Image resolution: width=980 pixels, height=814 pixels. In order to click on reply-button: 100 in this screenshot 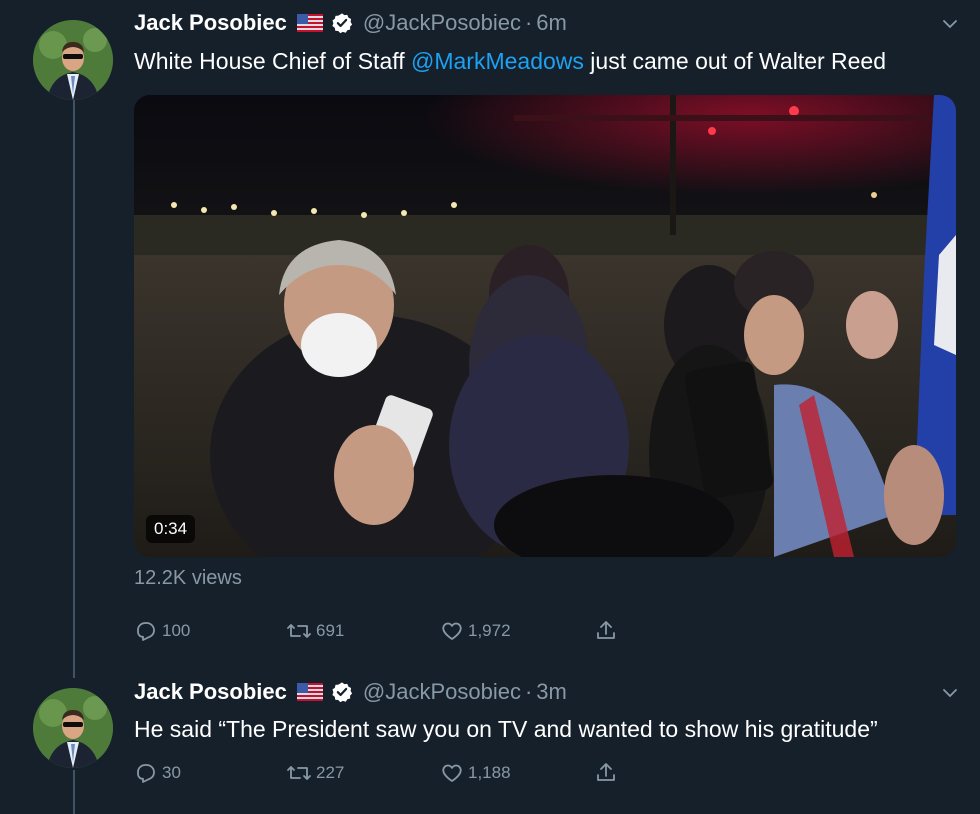, I will do `click(162, 631)`.